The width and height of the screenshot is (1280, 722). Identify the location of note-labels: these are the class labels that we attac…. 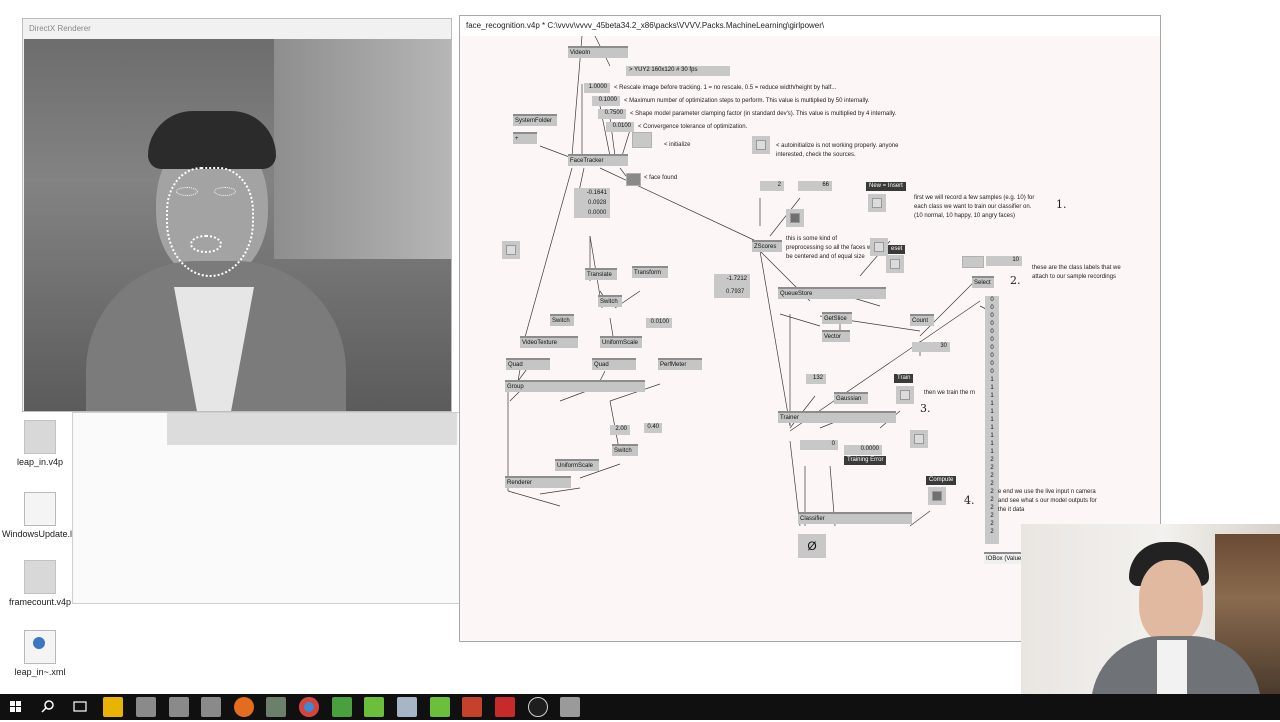
(1076, 272).